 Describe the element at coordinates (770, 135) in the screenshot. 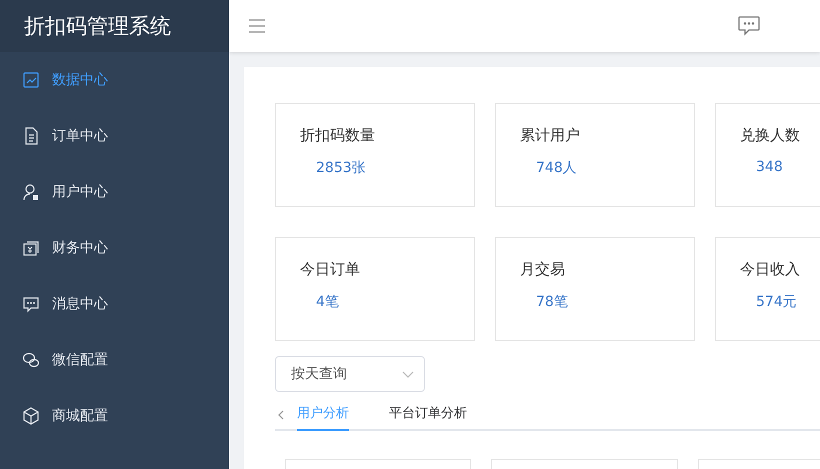

I see `stat-label: 兑换人数` at that location.